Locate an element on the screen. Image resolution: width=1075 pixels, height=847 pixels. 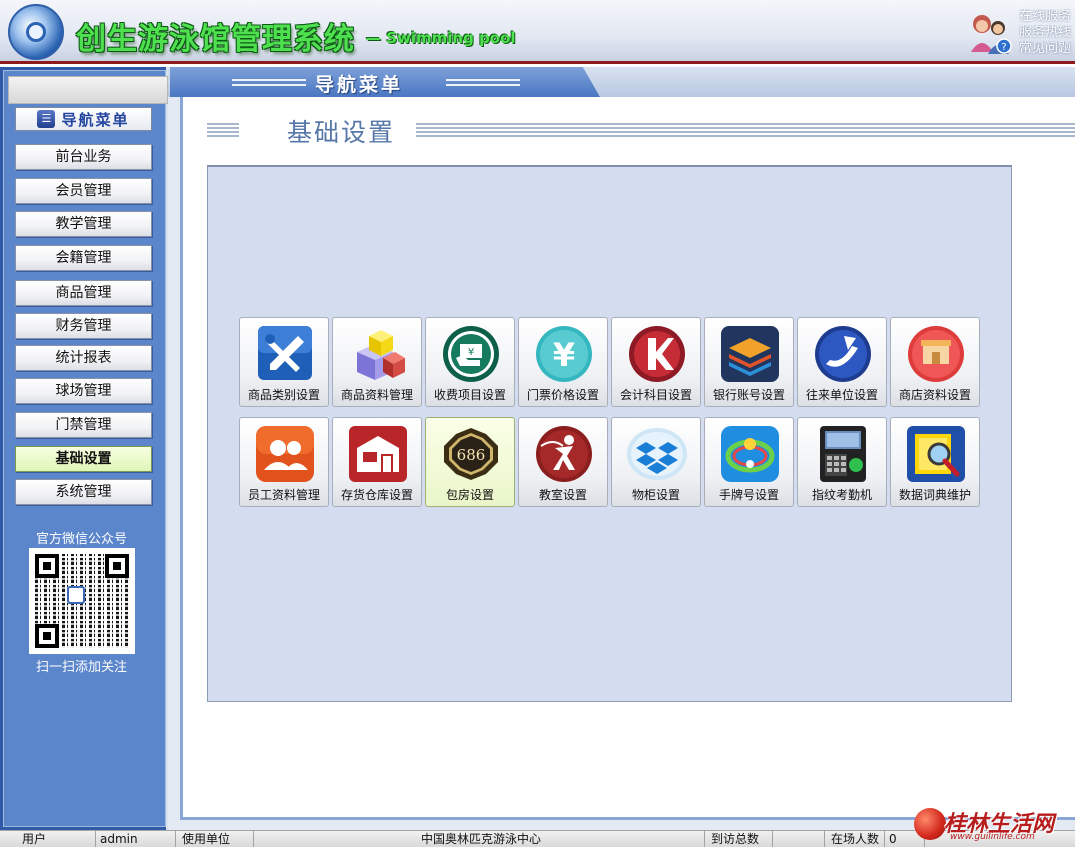
customer-service-icon: ? is located at coordinates (991, 34).